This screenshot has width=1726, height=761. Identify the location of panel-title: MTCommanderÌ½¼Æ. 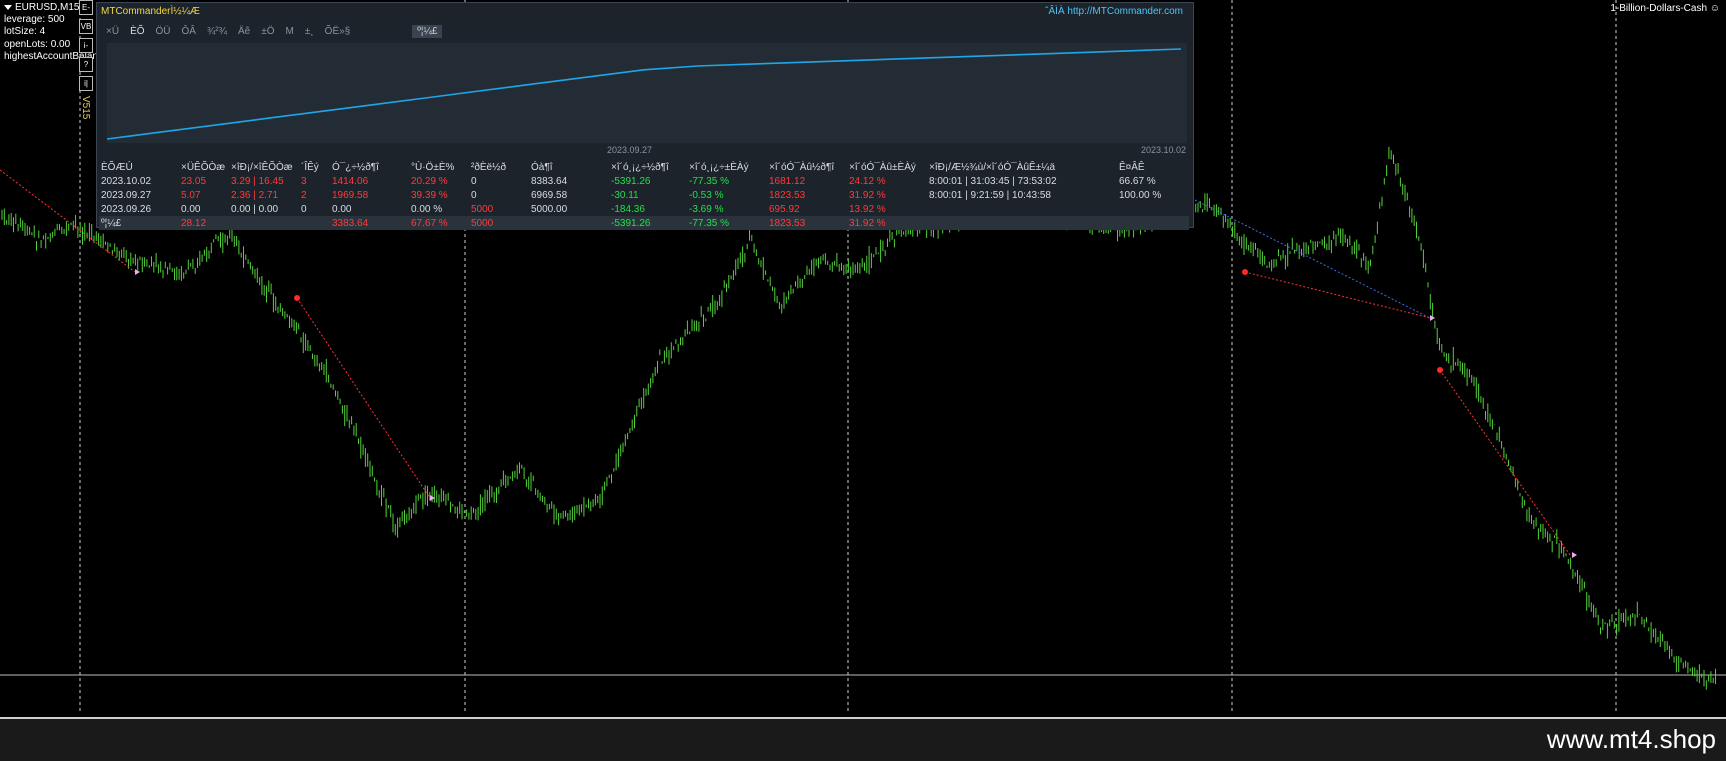
(150, 11).